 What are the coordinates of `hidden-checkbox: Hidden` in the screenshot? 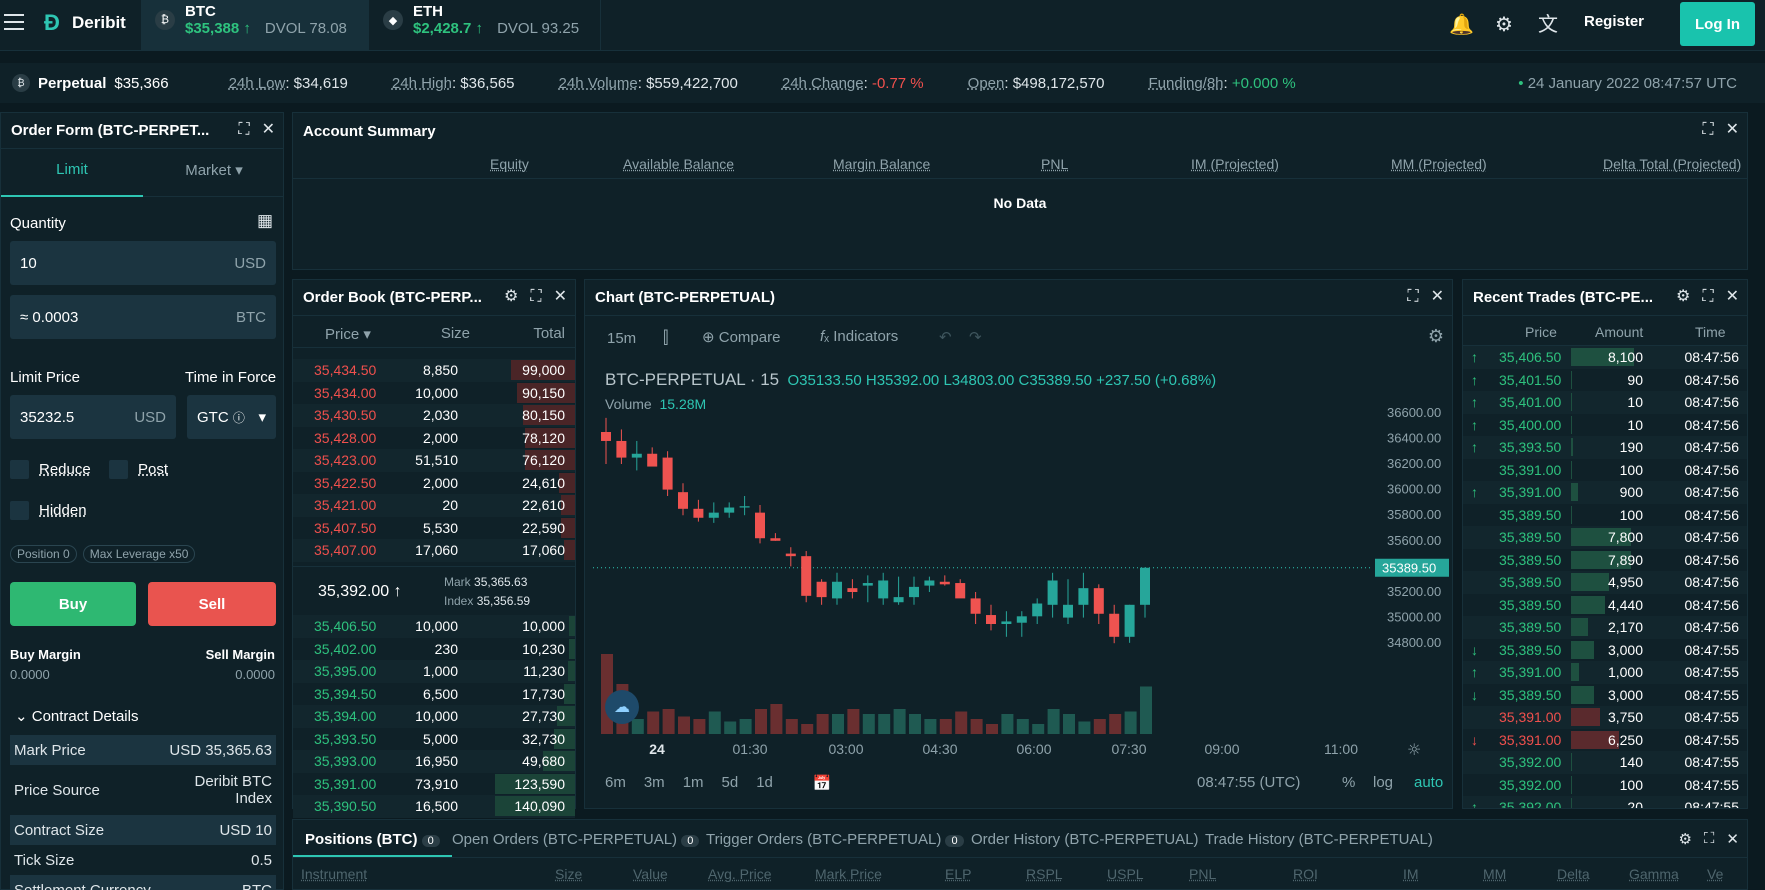 It's located at (48, 510).